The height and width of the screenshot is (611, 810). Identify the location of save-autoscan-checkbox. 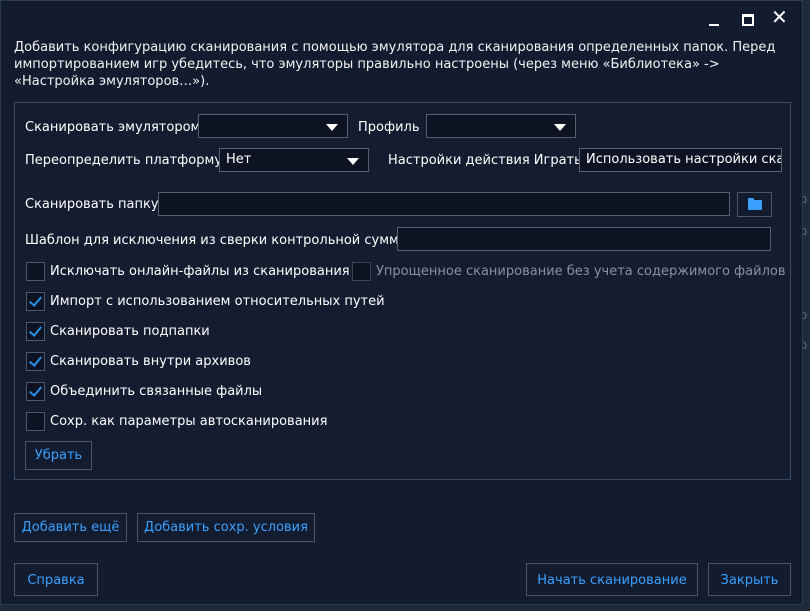
(35, 421).